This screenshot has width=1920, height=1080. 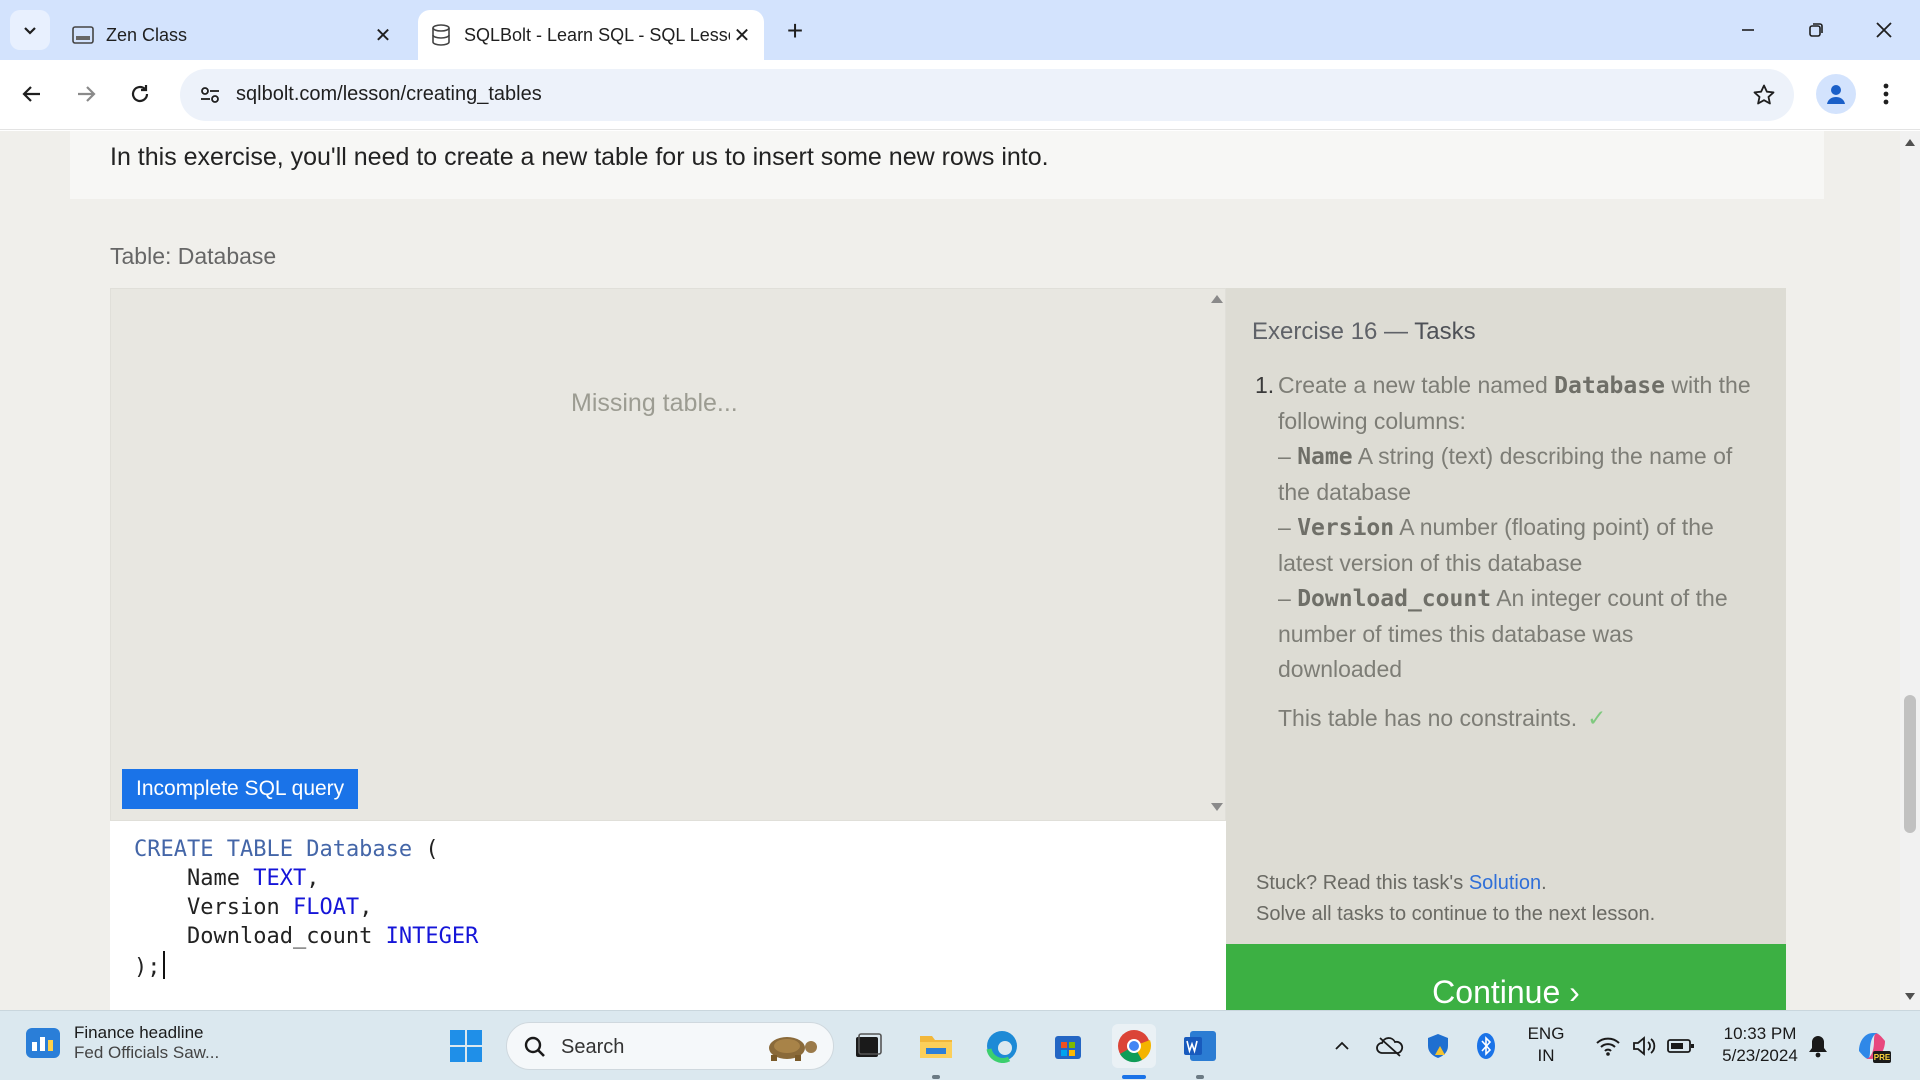 I want to click on cloud-offline-icon, so click(x=1390, y=1047).